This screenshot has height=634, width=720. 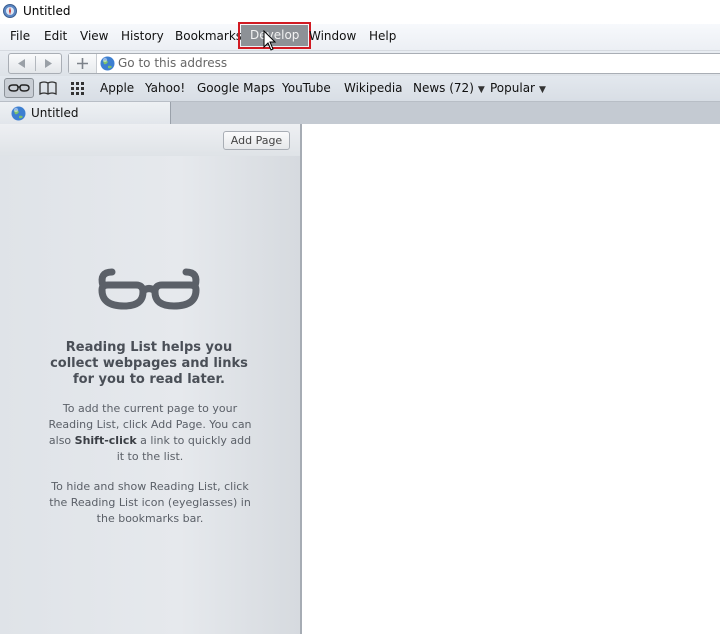 I want to click on menu-window: Window, so click(x=332, y=36).